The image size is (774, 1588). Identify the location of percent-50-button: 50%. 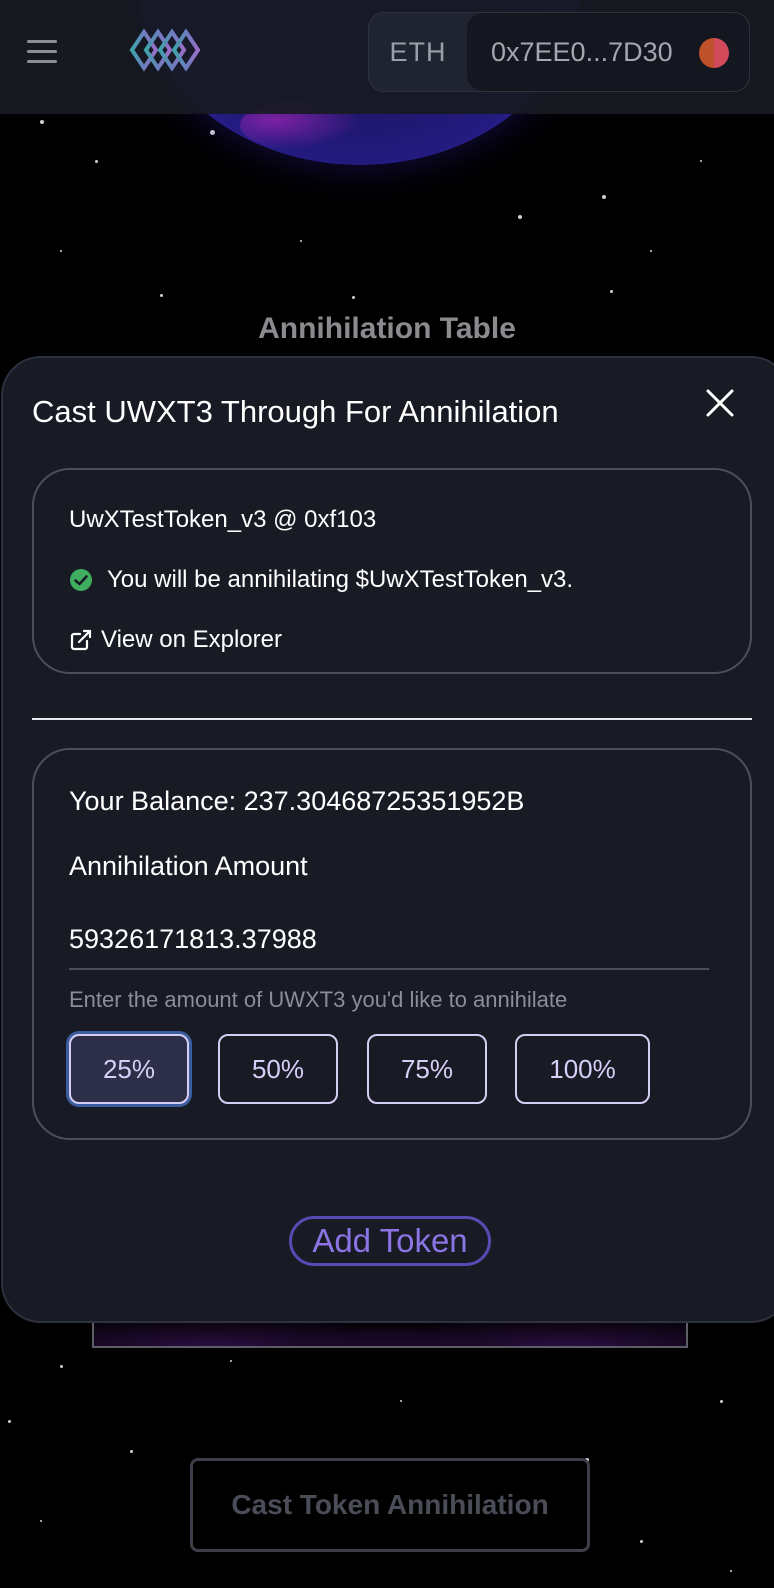
(278, 1069).